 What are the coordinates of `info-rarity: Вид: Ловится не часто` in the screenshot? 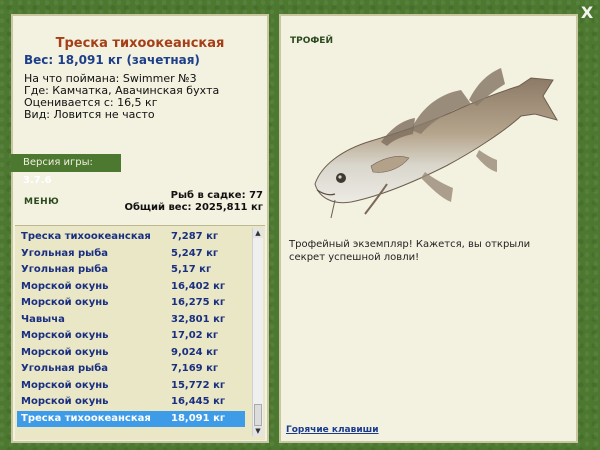 It's located at (89, 114).